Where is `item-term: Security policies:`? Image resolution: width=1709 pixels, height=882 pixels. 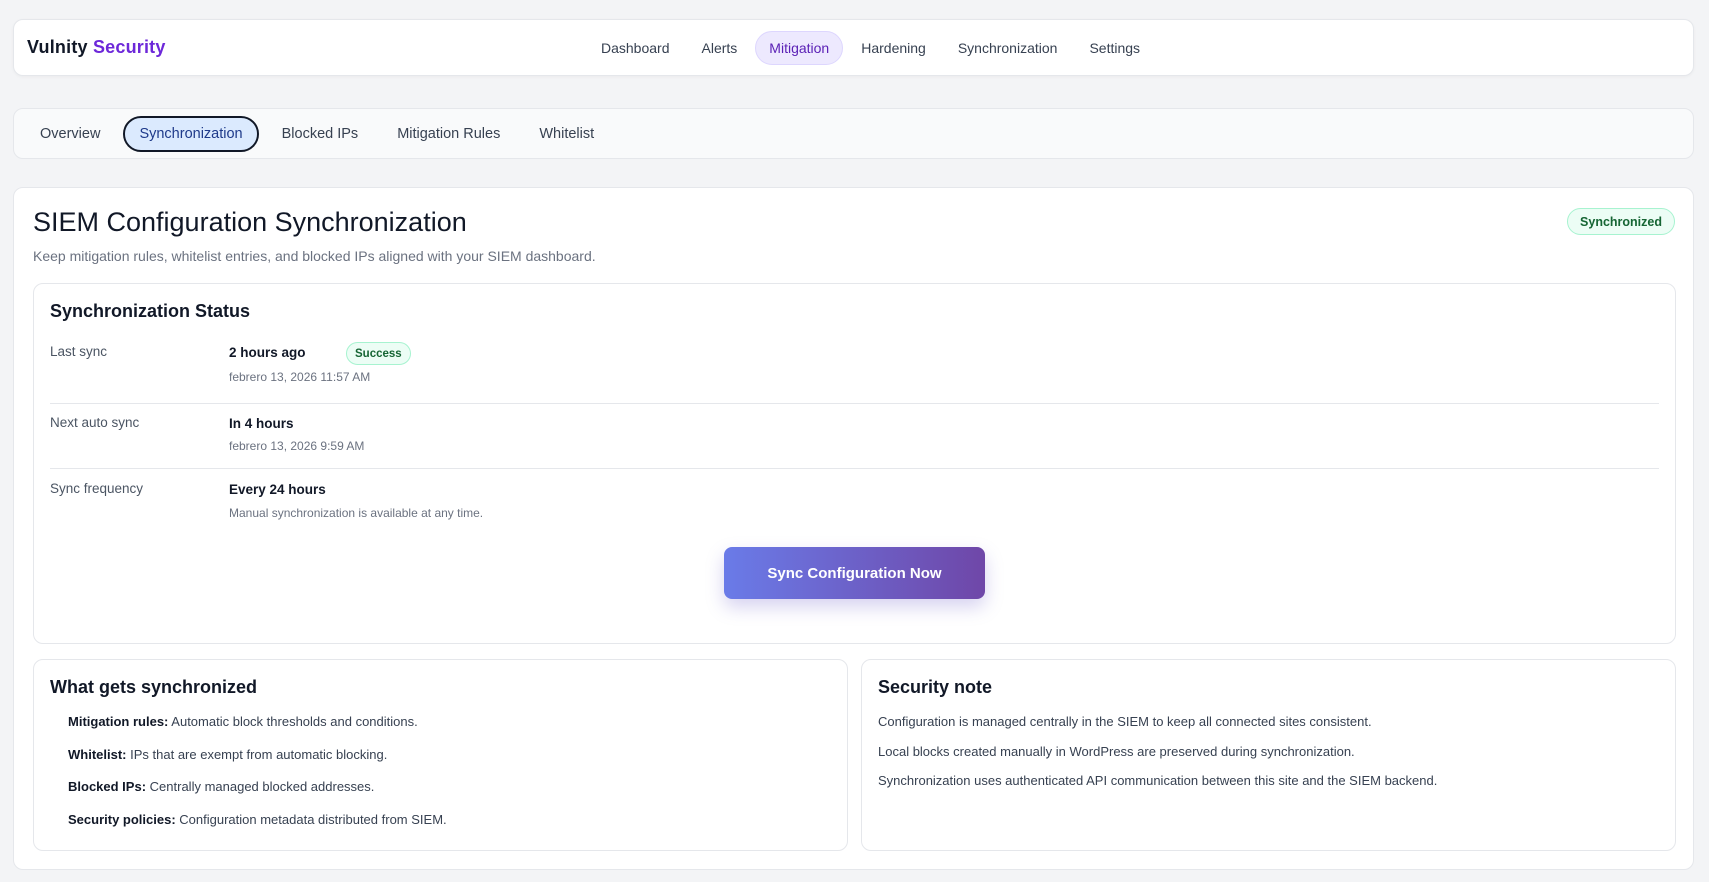
item-term: Security policies: is located at coordinates (122, 819).